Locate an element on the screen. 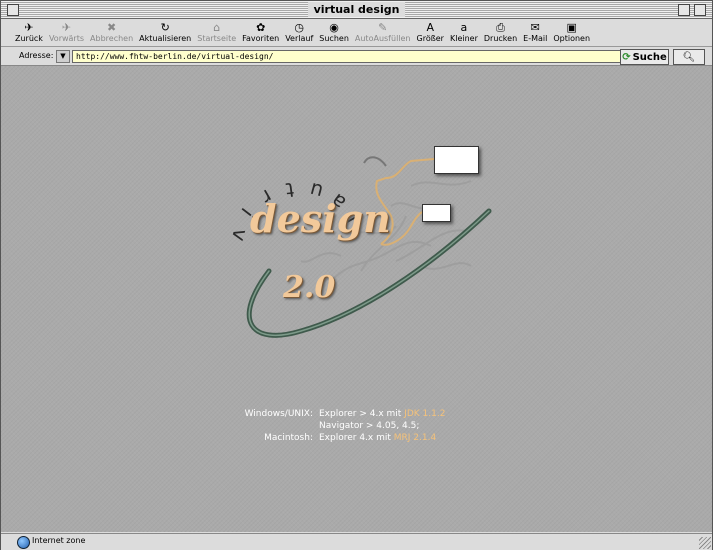  status-text: Internet zone is located at coordinates (59, 540).